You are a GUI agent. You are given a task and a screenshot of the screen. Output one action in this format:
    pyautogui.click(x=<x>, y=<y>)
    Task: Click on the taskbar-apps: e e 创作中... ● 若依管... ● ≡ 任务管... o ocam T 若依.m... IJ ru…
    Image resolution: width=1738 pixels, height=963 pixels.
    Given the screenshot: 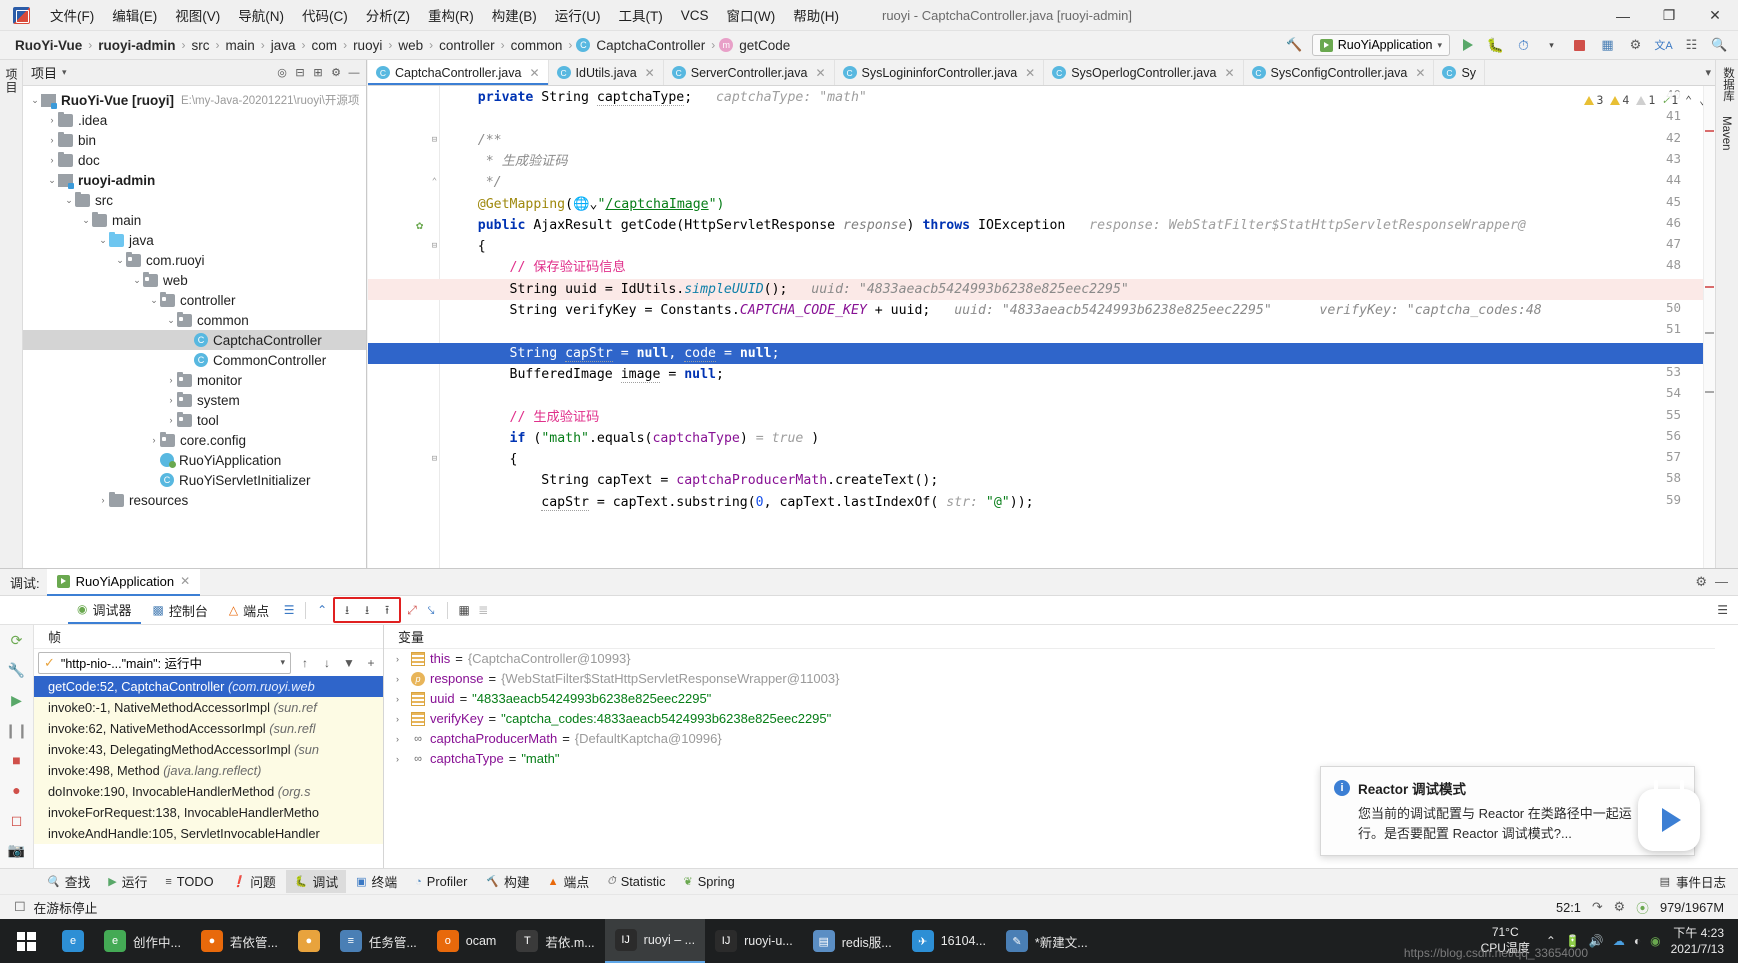 What is the action you would take?
    pyautogui.click(x=575, y=941)
    